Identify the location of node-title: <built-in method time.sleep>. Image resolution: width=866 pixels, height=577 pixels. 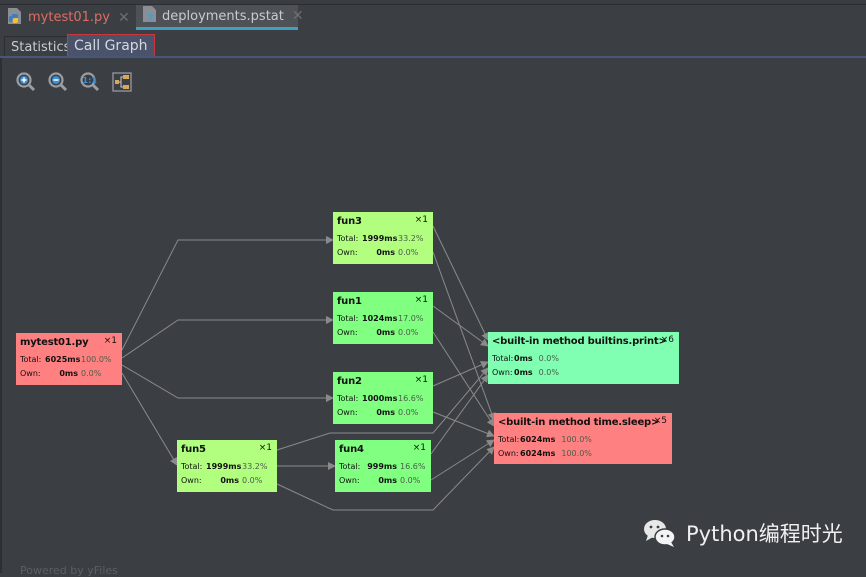
(579, 422).